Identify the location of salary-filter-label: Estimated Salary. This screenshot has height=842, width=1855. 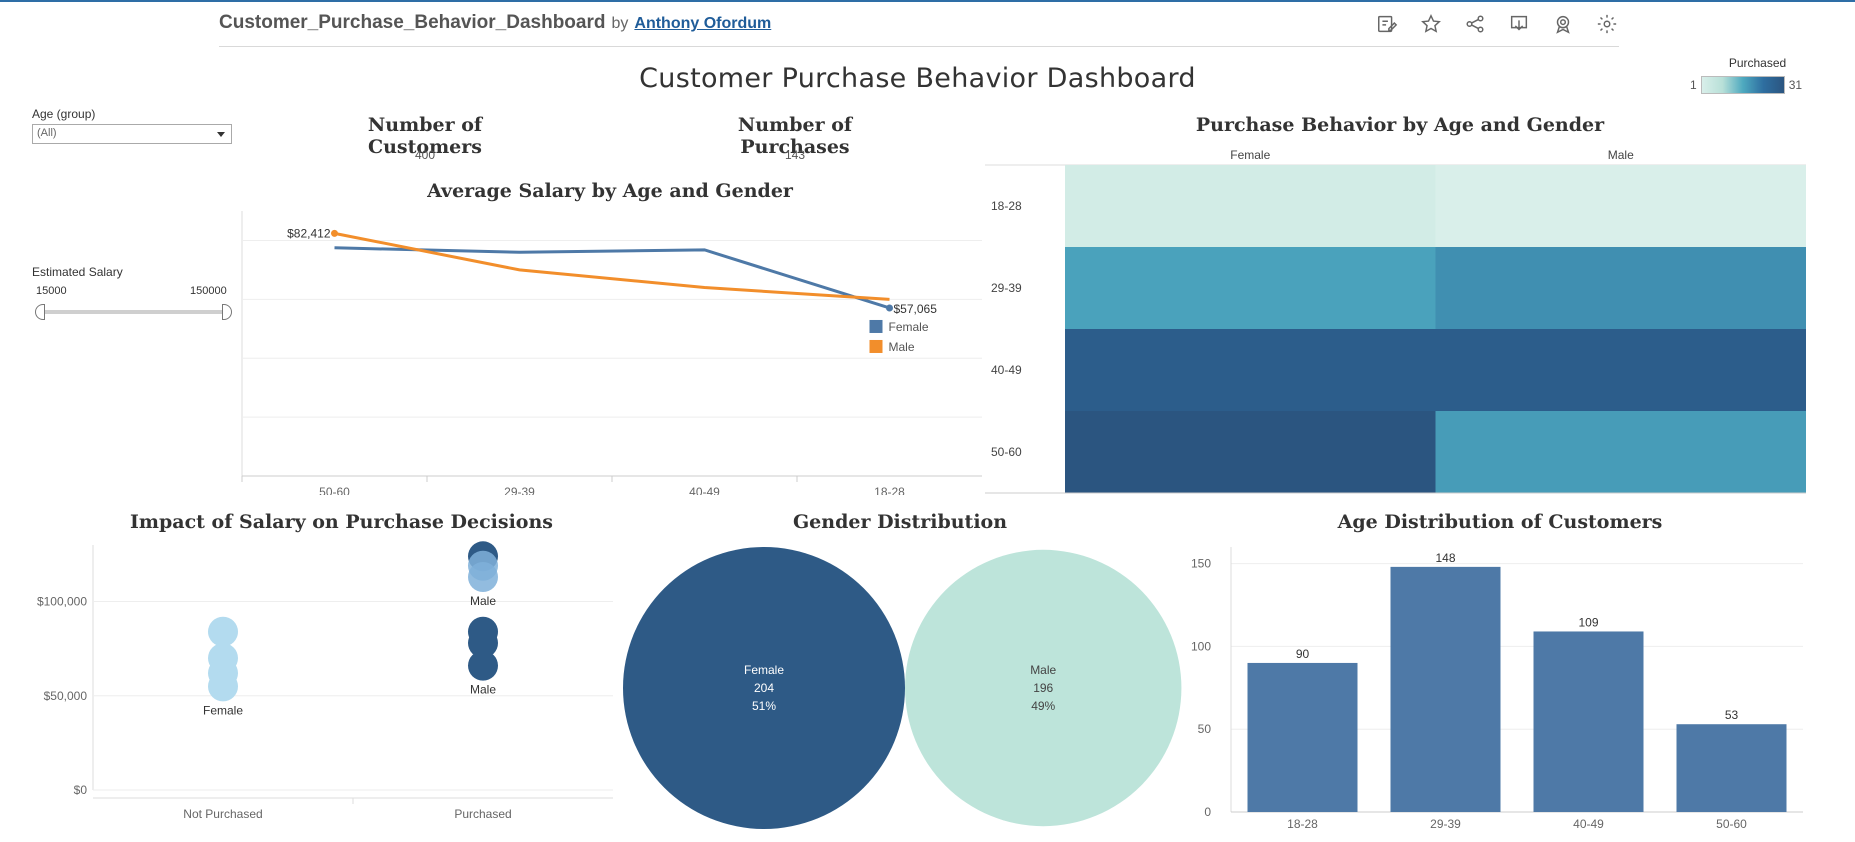
(77, 272).